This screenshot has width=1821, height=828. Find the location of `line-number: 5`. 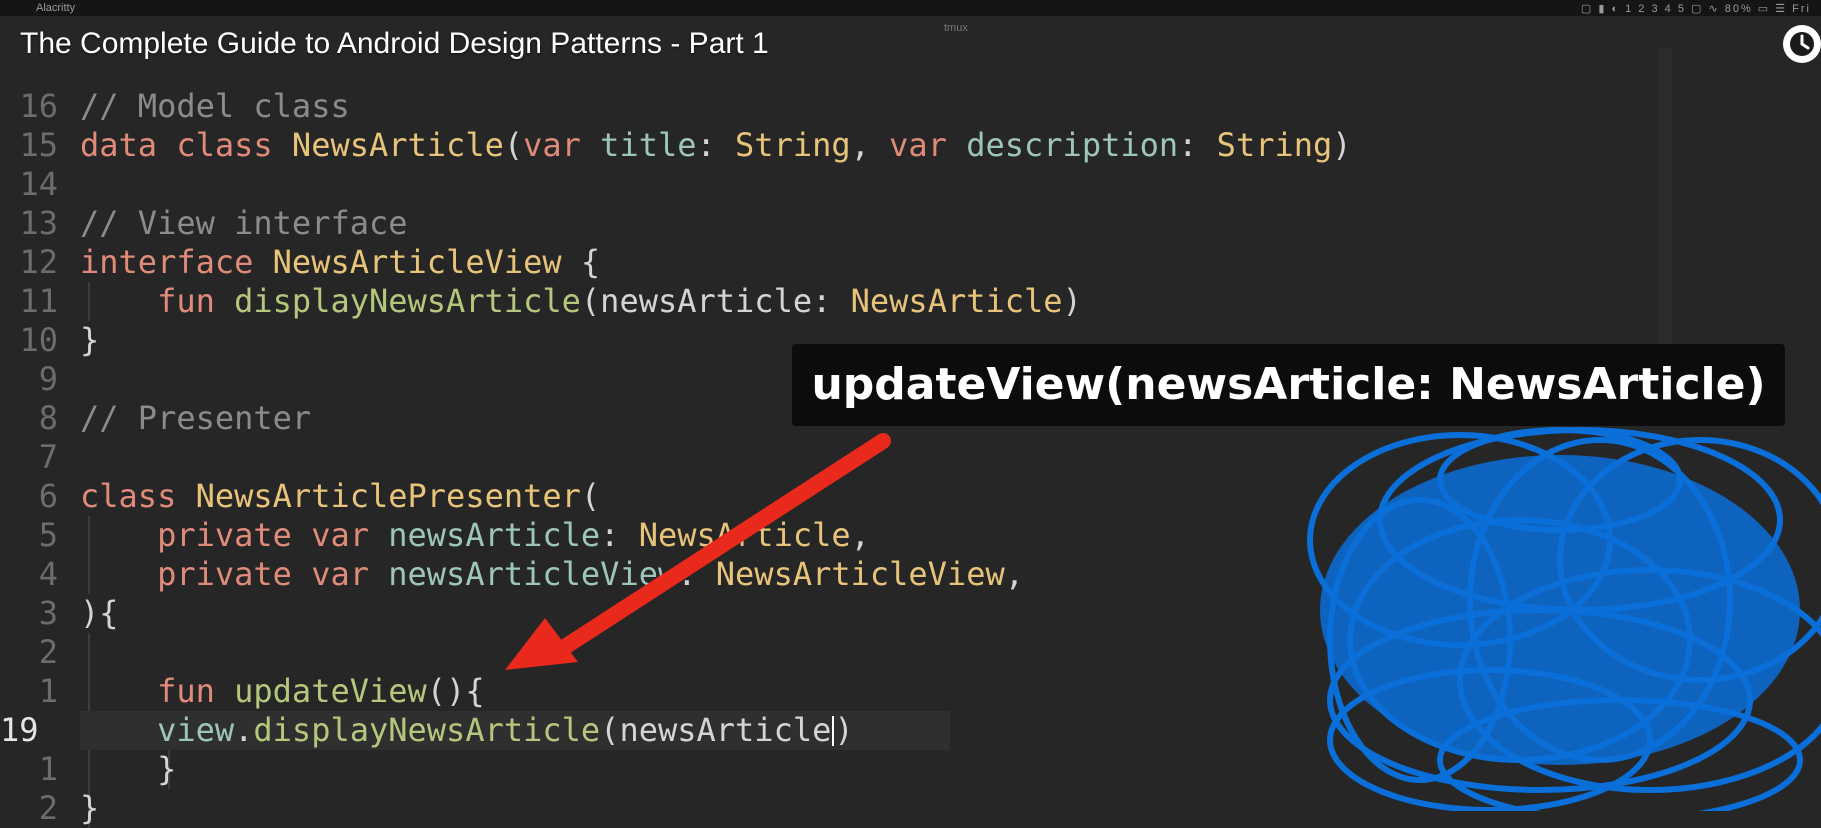

line-number: 5 is located at coordinates (48, 535).